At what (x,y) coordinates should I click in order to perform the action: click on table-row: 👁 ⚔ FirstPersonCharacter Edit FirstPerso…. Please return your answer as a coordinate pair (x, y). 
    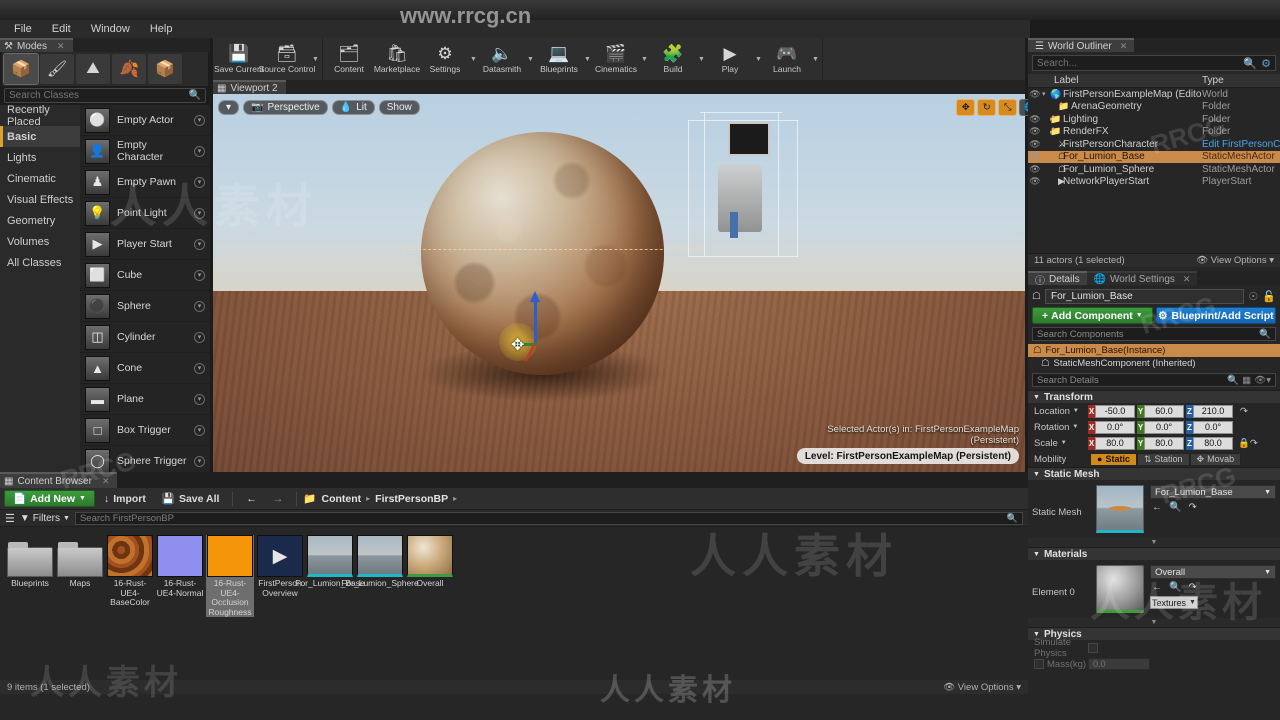
    Looking at the image, I should click on (1154, 144).